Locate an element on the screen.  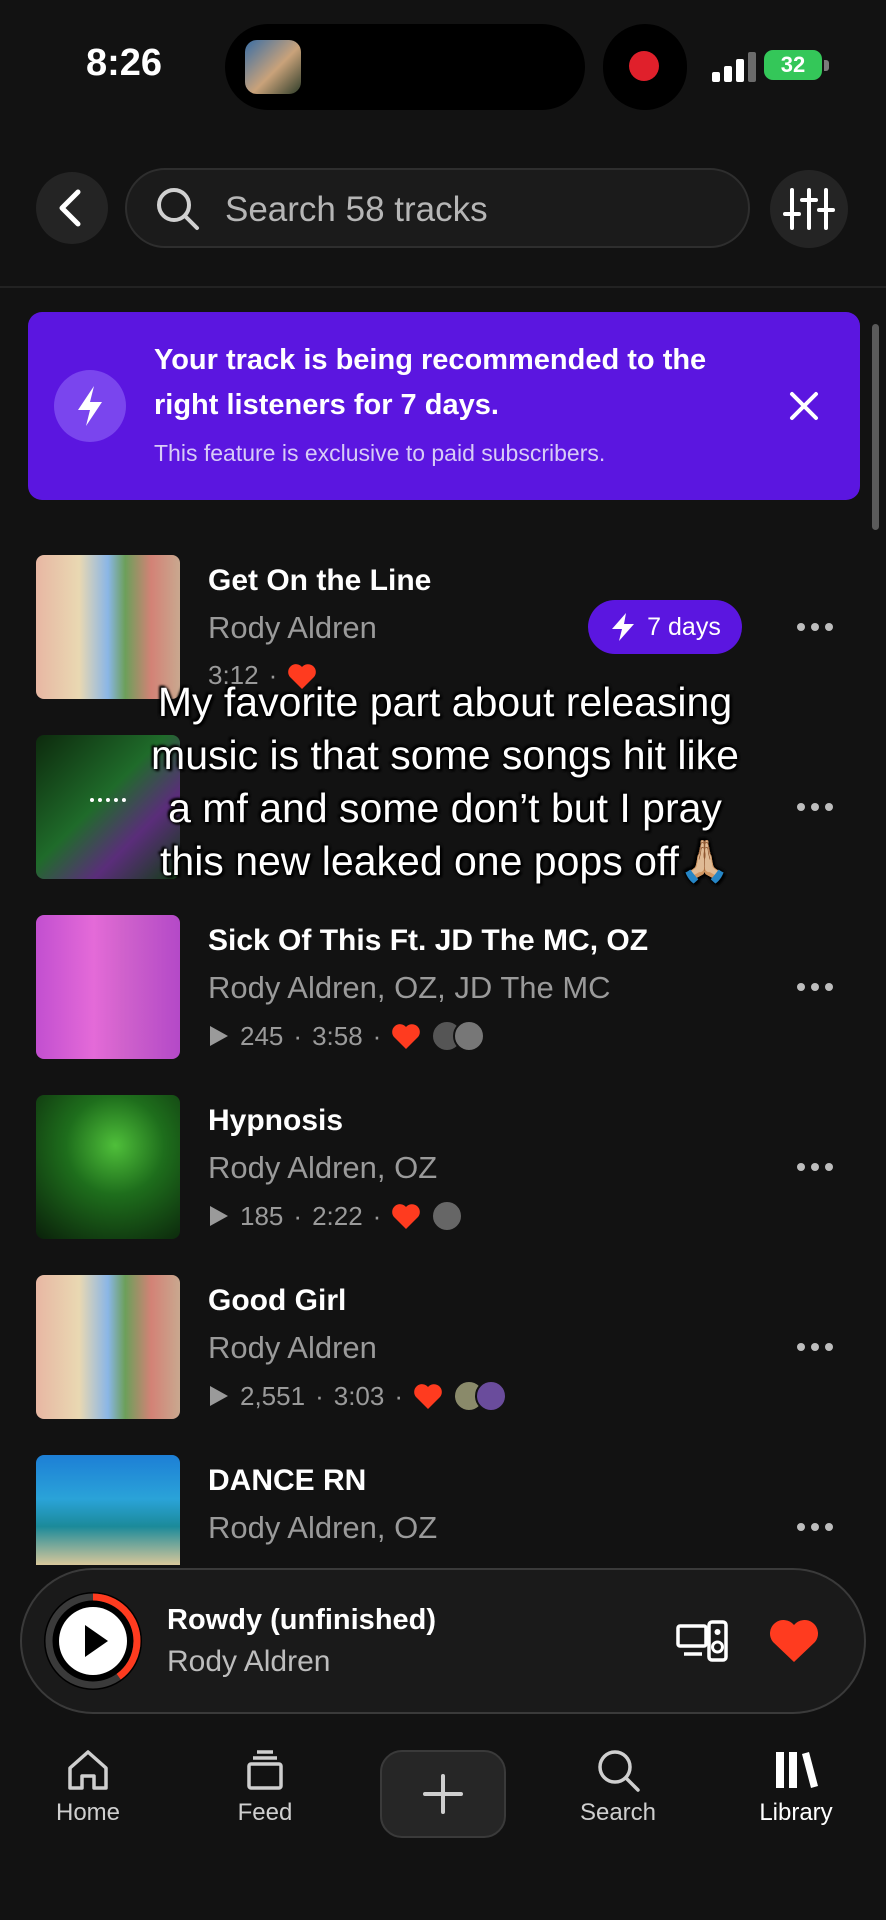
plus-icon is located at coordinates (443, 1794).